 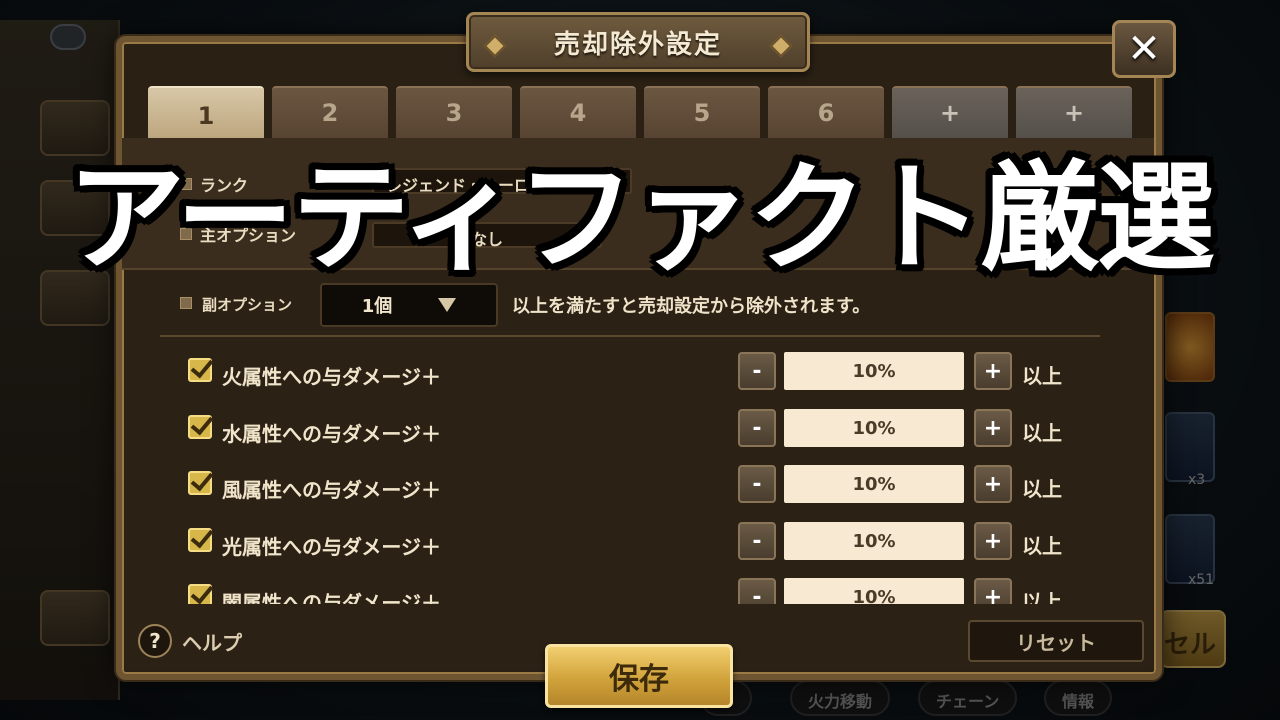 What do you see at coordinates (691, 306) in the screenshot?
I see `sub-option-description: 以上を満たすと売却設定から除外されます。` at bounding box center [691, 306].